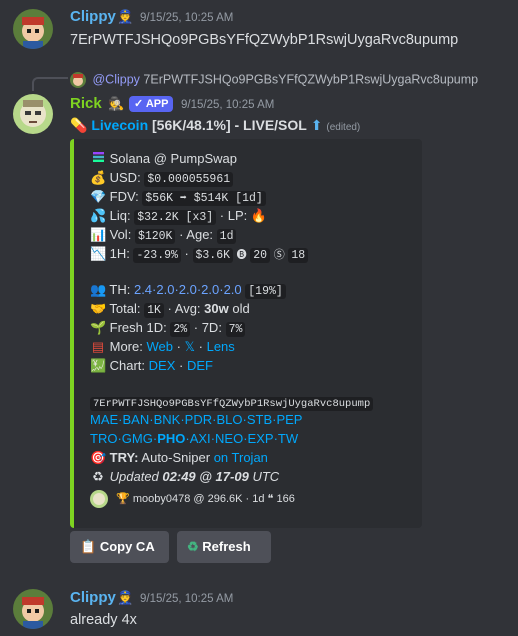  What do you see at coordinates (126, 346) in the screenshot?
I see `more-label: More:` at bounding box center [126, 346].